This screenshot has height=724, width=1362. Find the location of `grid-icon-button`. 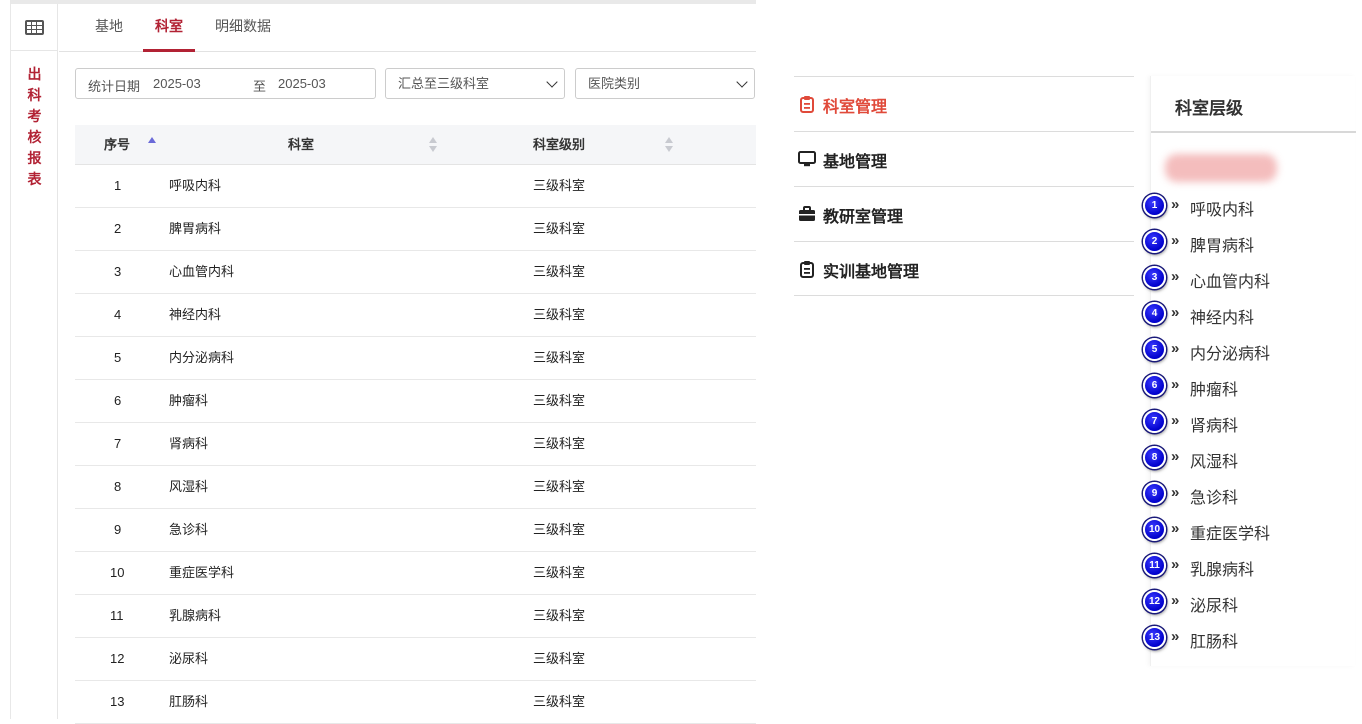

grid-icon-button is located at coordinates (34, 27).